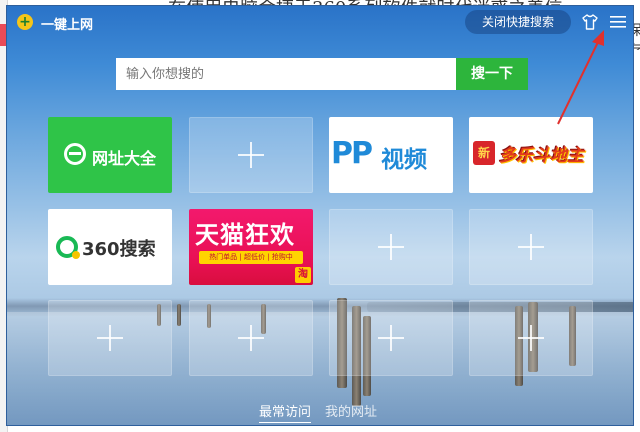 The image size is (640, 432). What do you see at coordinates (245, 235) in the screenshot?
I see `tile-label: 天猫狂欢` at bounding box center [245, 235].